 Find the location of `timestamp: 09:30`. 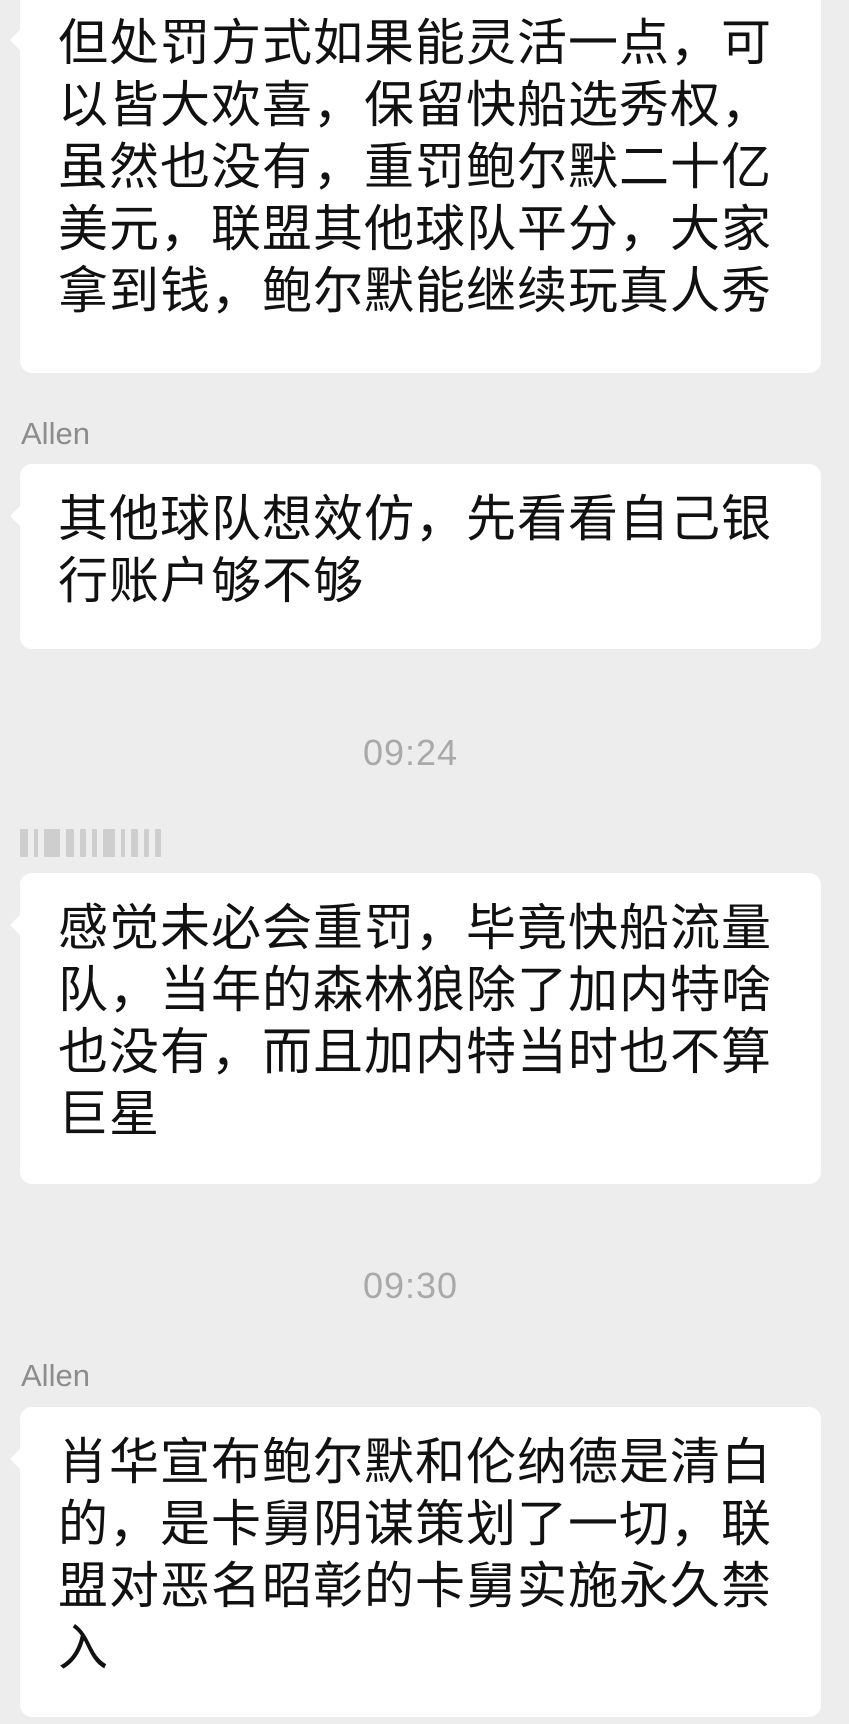

timestamp: 09:30 is located at coordinates (410, 1285).